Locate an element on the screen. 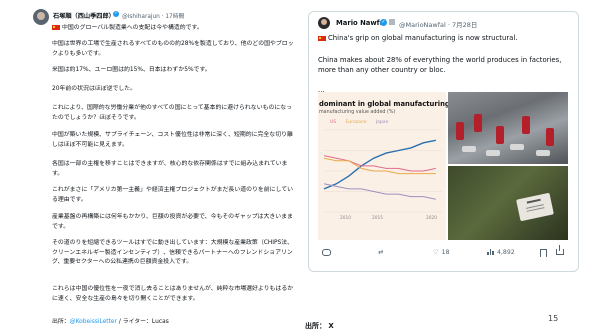 Image resolution: width=600 pixels, height=336 pixels. author-handle: @MarioNawfal · 7月28日 is located at coordinates (438, 24).